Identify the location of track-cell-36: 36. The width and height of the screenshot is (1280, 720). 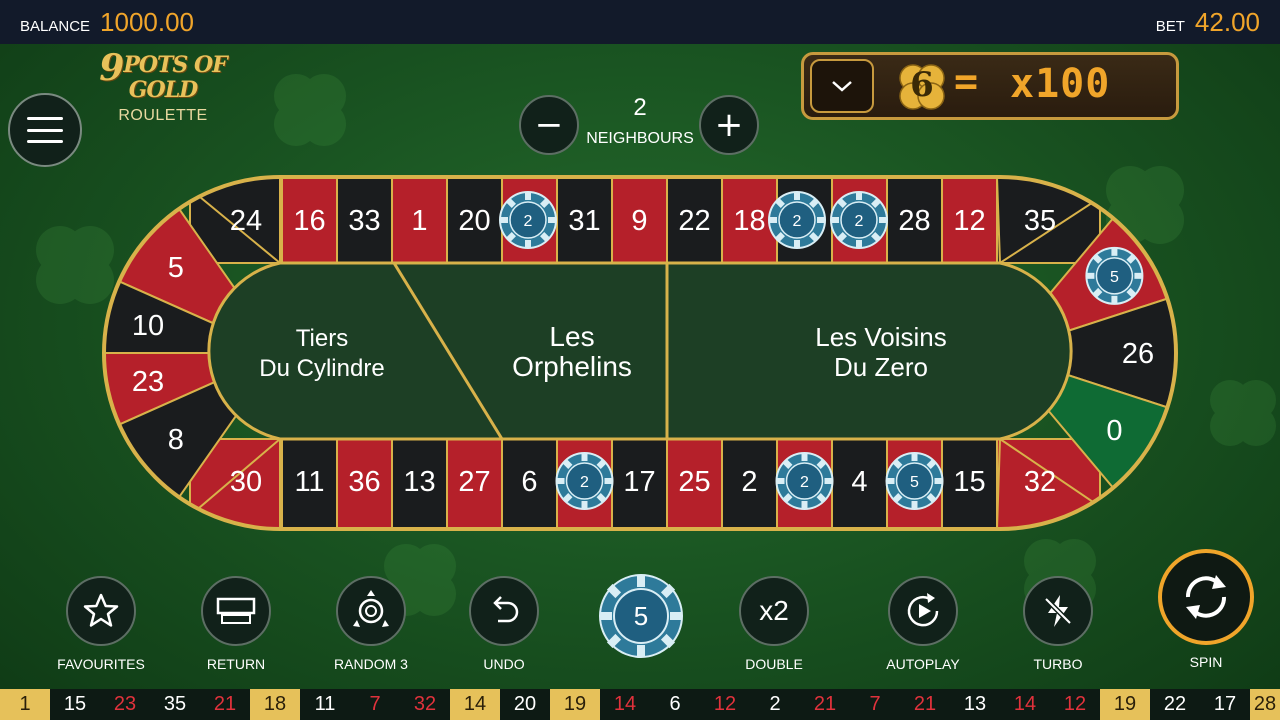
(364, 483).